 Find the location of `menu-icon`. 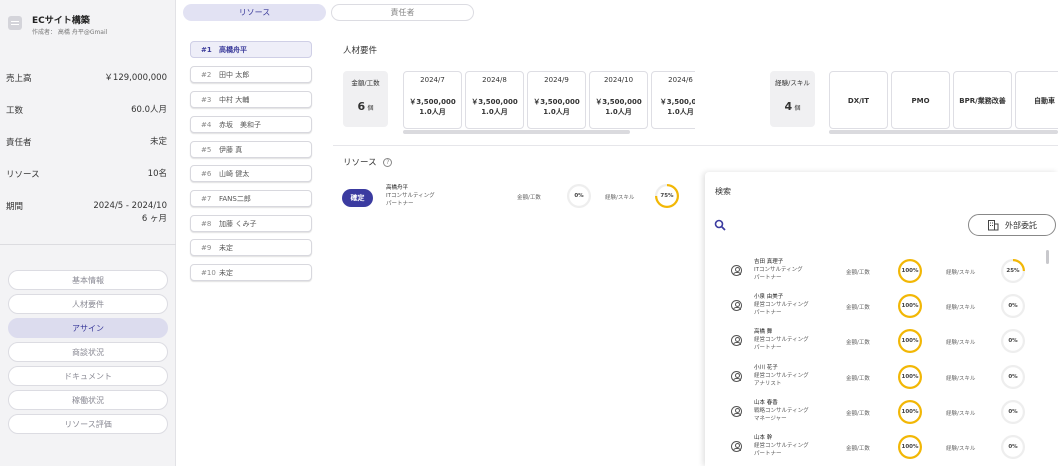

menu-icon is located at coordinates (15, 23).